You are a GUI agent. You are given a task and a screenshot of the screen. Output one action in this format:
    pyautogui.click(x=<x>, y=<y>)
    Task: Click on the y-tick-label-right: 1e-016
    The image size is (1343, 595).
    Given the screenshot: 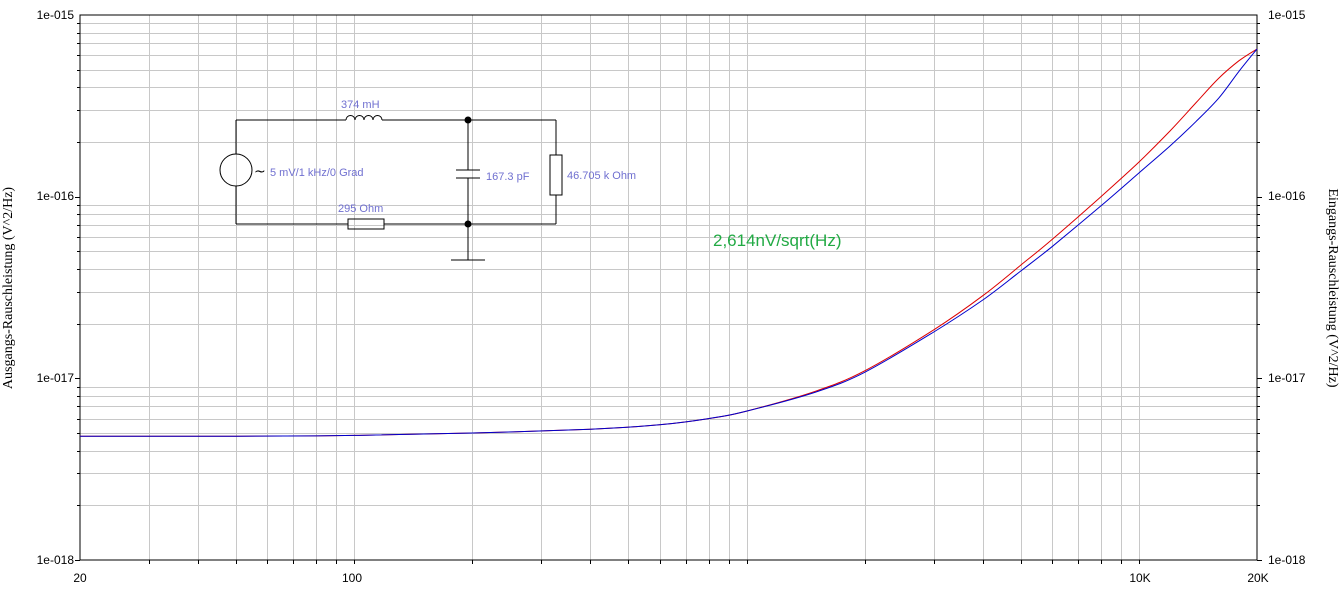 What is the action you would take?
    pyautogui.click(x=1287, y=196)
    